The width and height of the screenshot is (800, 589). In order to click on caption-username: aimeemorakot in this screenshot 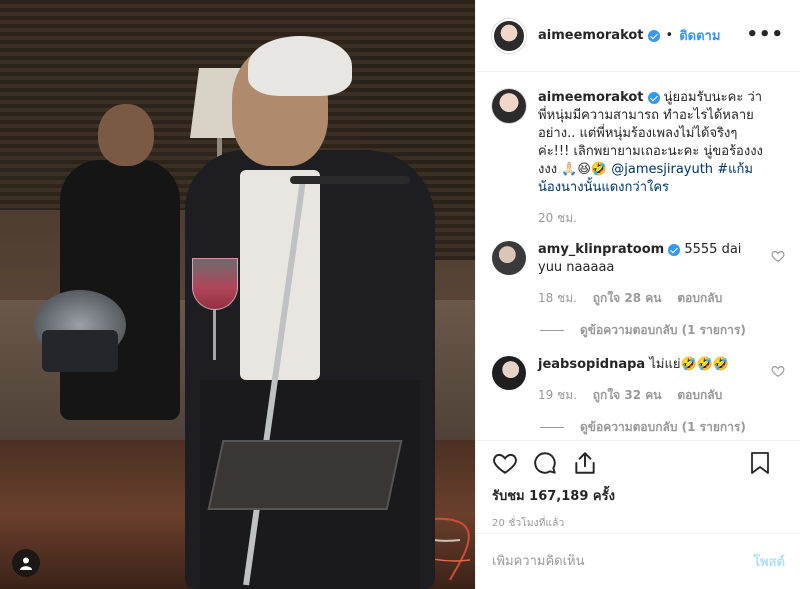, I will do `click(591, 97)`.